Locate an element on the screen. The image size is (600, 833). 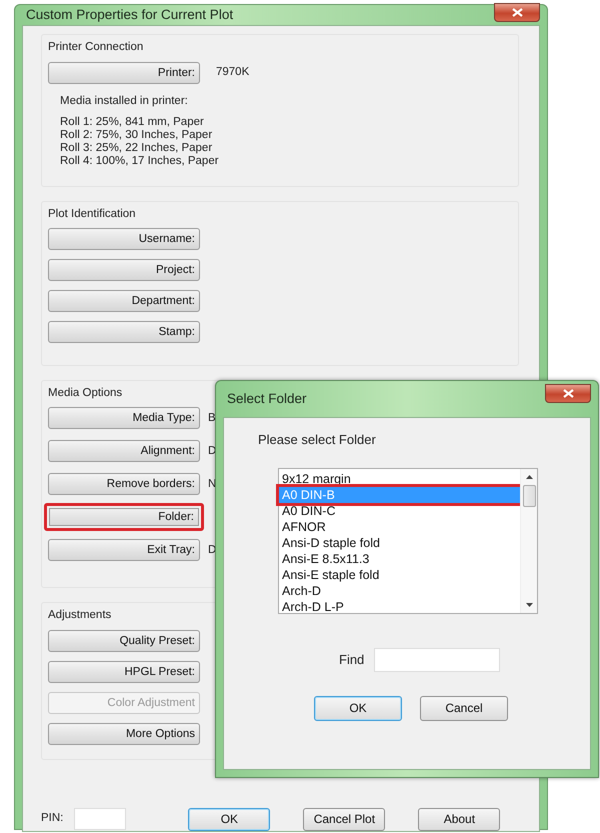
roll-info: Roll 1: 25%, 841 mm, Paper is located at coordinates (132, 122).